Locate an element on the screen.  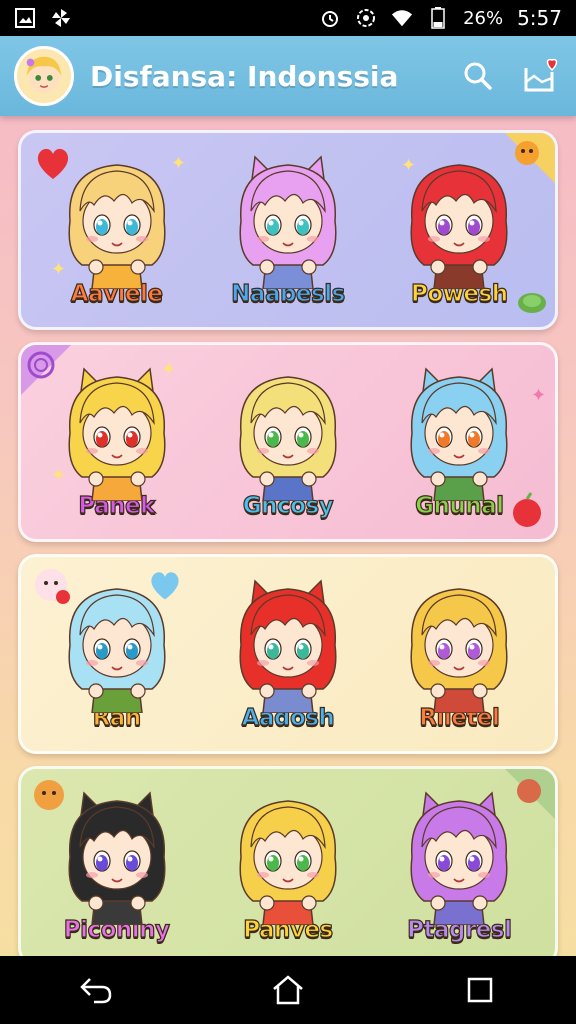
character-tile: Pahek is located at coordinates (117, 440).